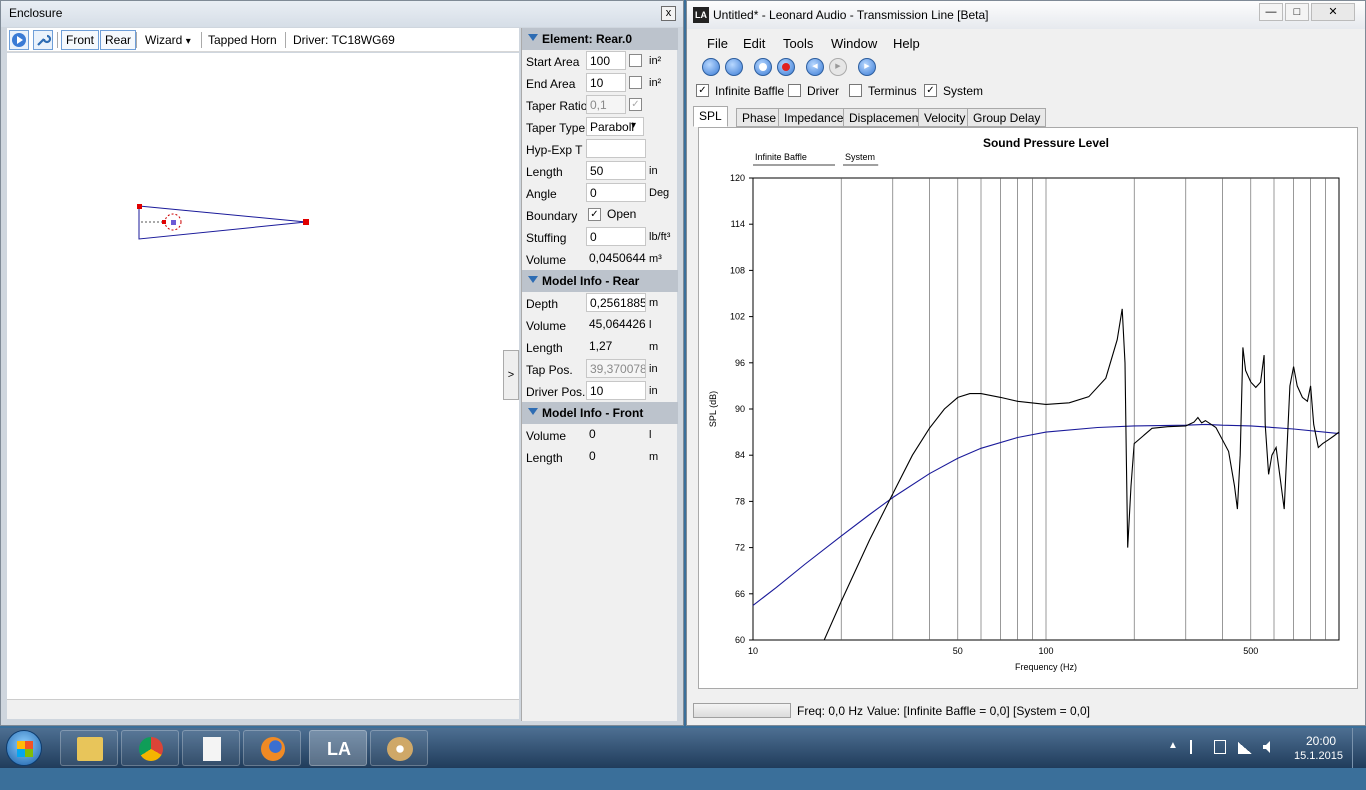  I want to click on device-icon, so click(1220, 747).